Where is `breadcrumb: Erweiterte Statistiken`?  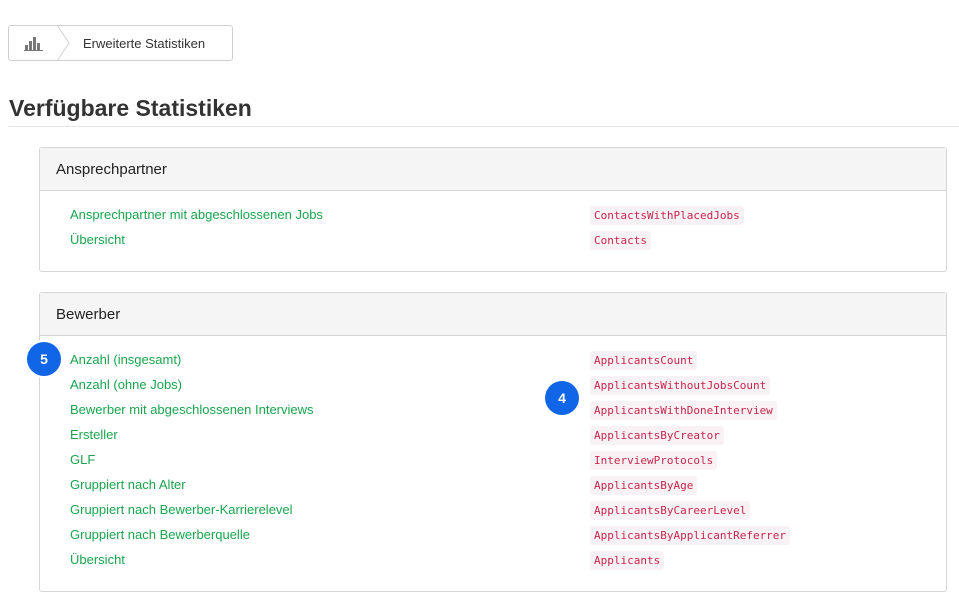
breadcrumb: Erweiterte Statistiken is located at coordinates (120, 43).